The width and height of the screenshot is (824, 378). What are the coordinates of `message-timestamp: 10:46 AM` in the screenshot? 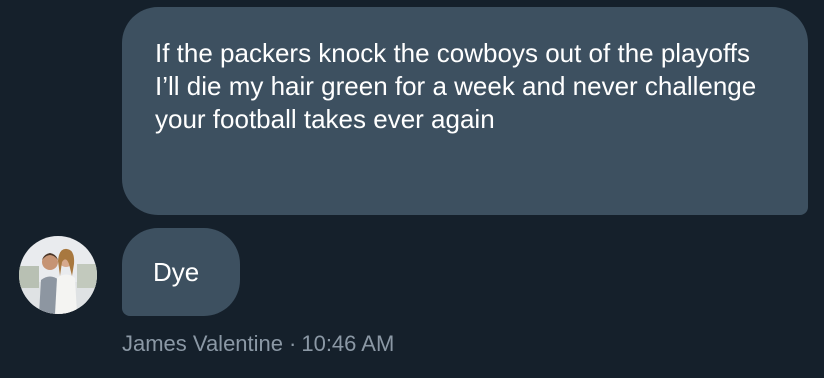 It's located at (348, 343).